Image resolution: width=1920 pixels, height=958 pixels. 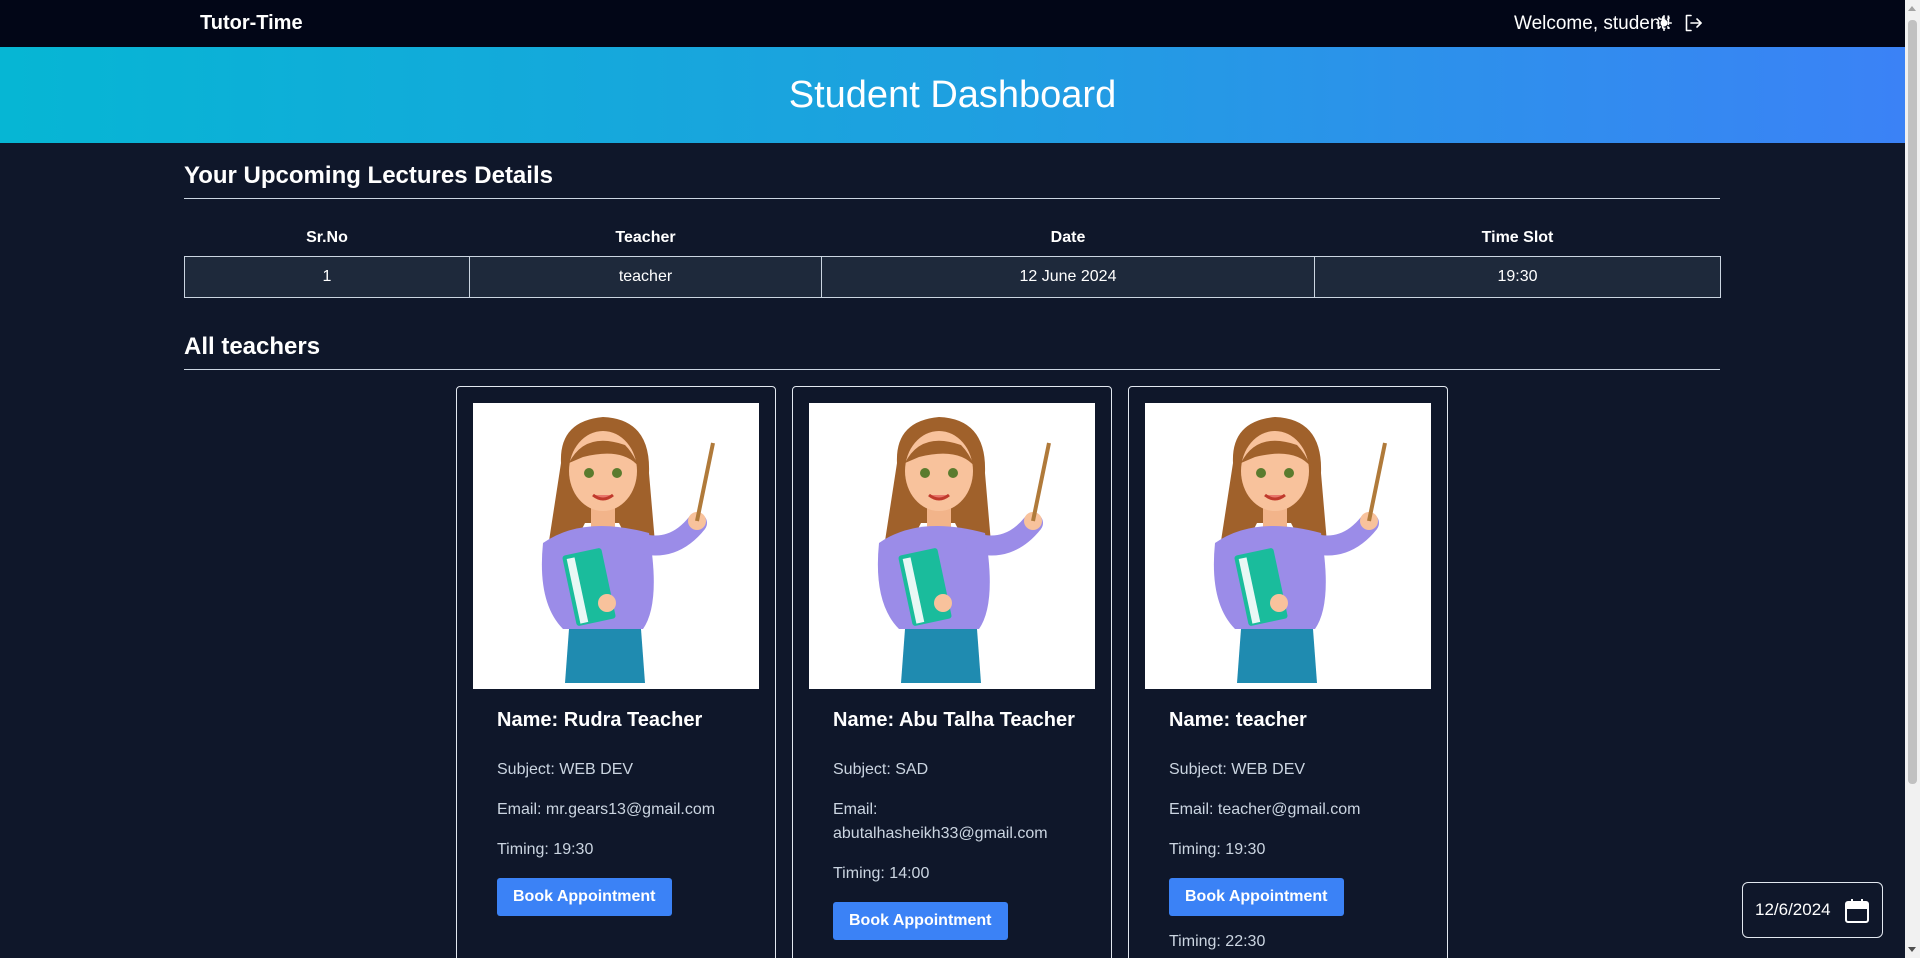 I want to click on column-header-teacher: Teacher, so click(x=645, y=237).